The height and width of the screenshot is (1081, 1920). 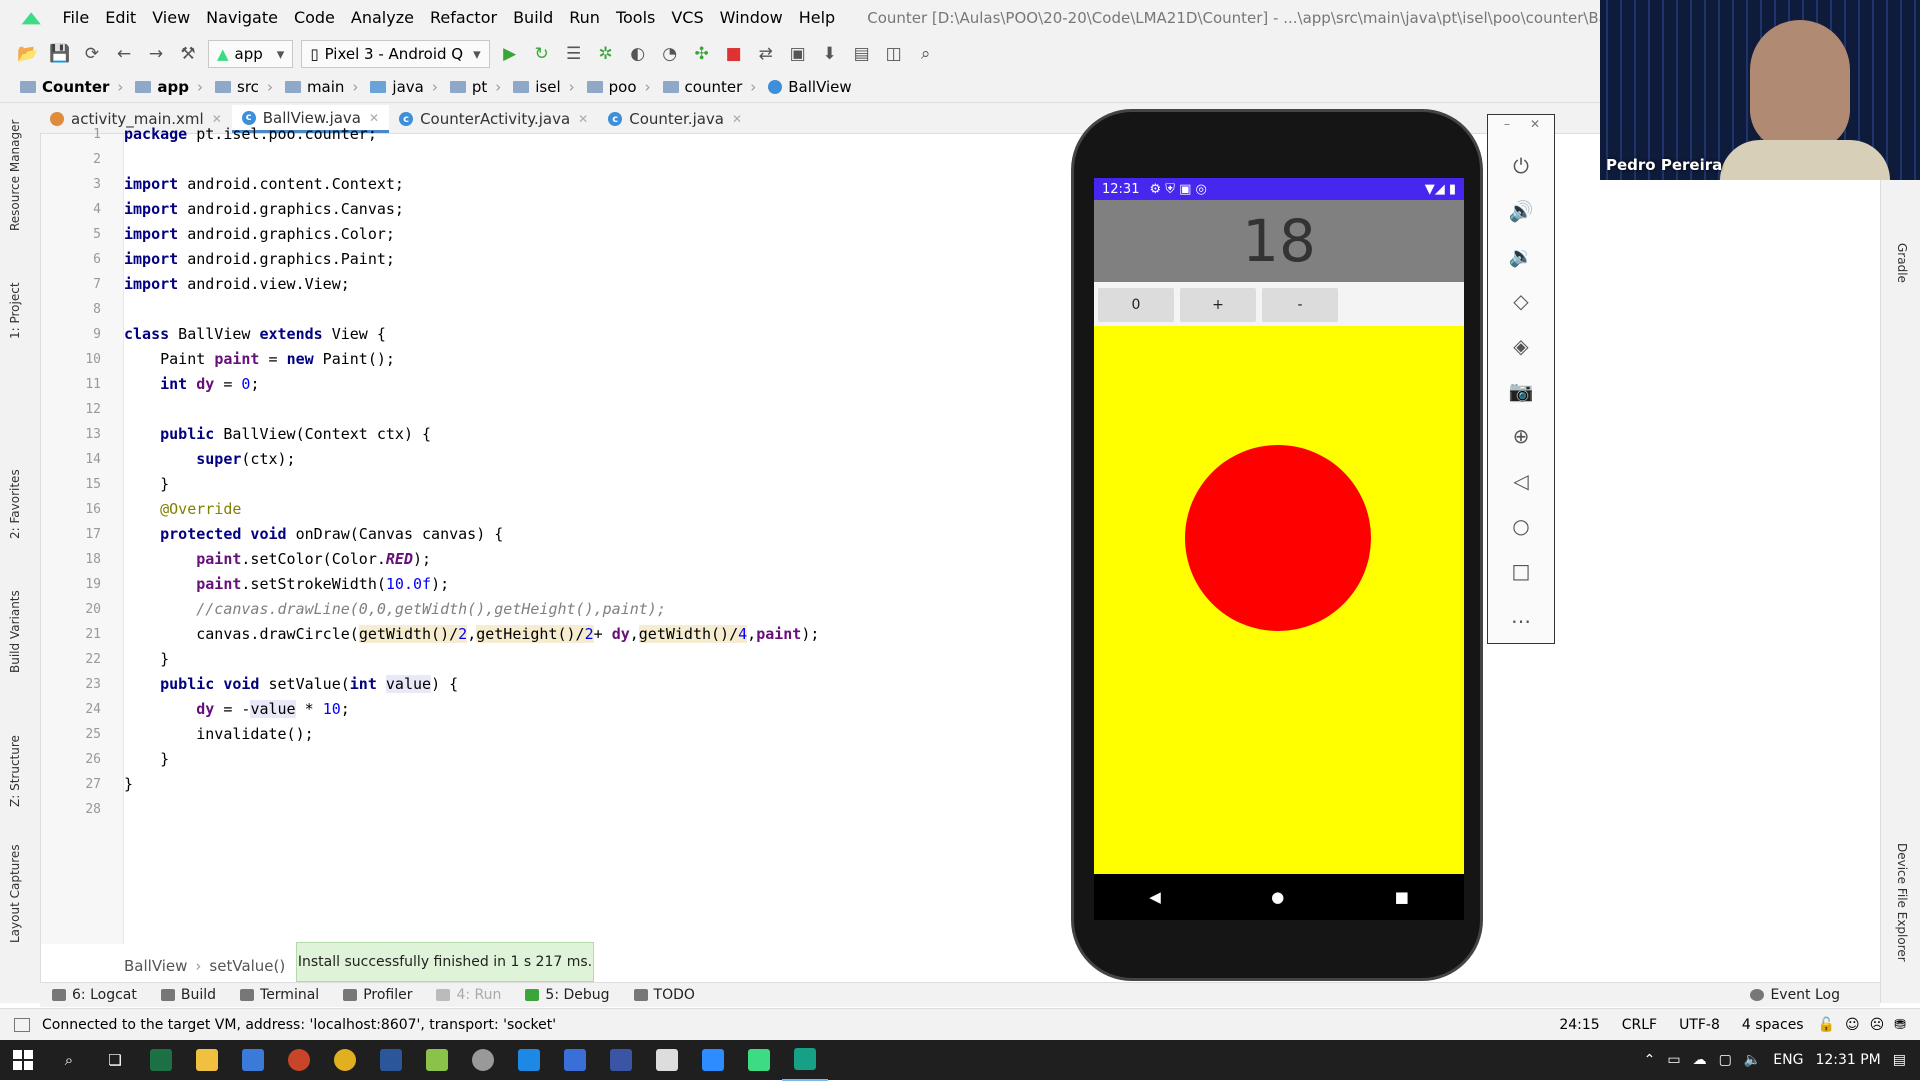 I want to click on visio-icon, so click(x=621, y=1060).